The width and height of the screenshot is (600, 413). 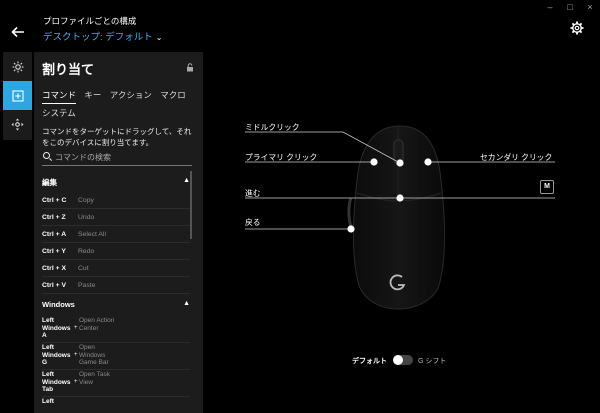 What do you see at coordinates (94, 355) in the screenshot?
I see `command-action: Open Windows Game Bar` at bounding box center [94, 355].